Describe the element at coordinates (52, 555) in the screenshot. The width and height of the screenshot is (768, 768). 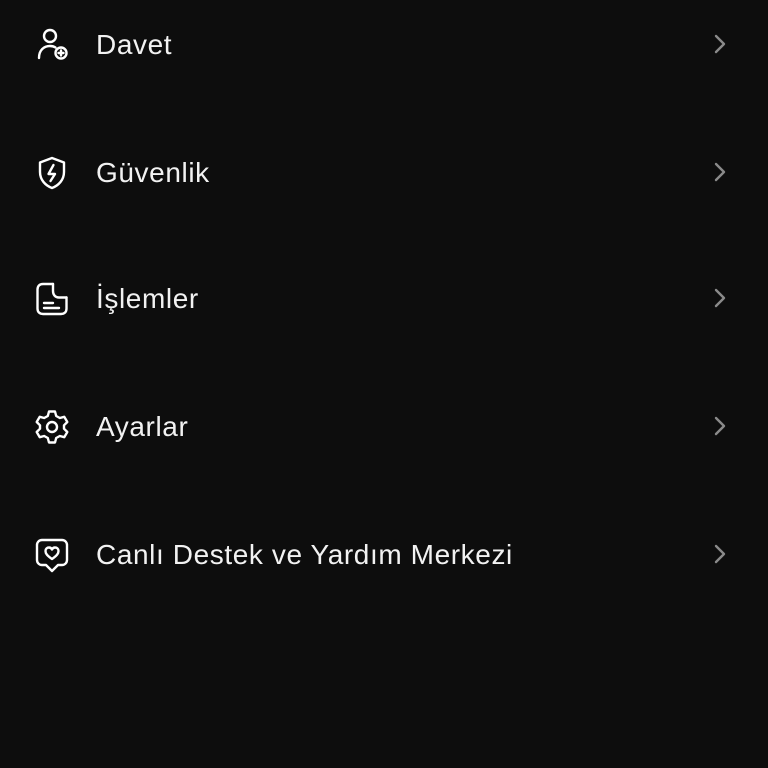
I see `heart-badge-icon` at that location.